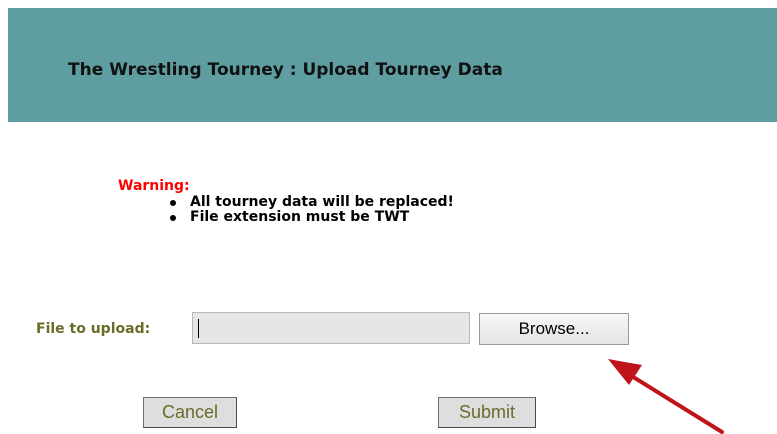 The height and width of the screenshot is (434, 777). I want to click on warning-item: File extension must be TWT, so click(286, 217).